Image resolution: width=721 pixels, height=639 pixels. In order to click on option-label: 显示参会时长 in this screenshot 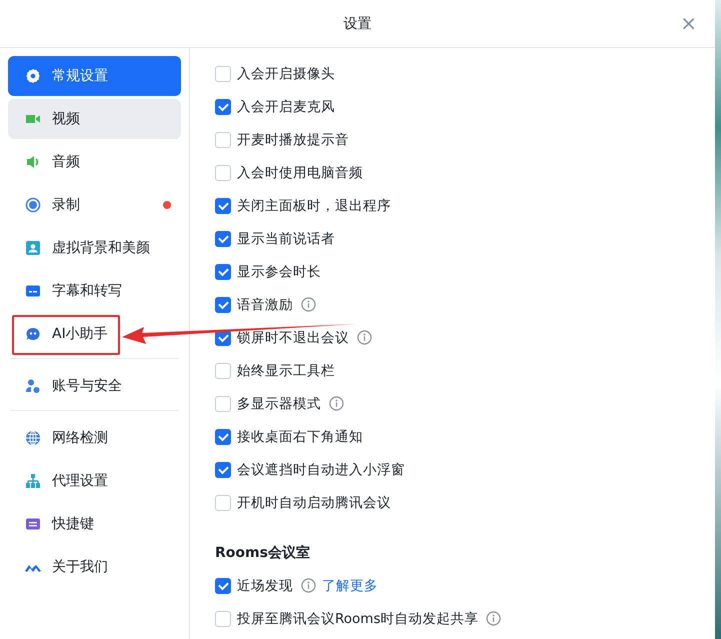, I will do `click(279, 271)`.